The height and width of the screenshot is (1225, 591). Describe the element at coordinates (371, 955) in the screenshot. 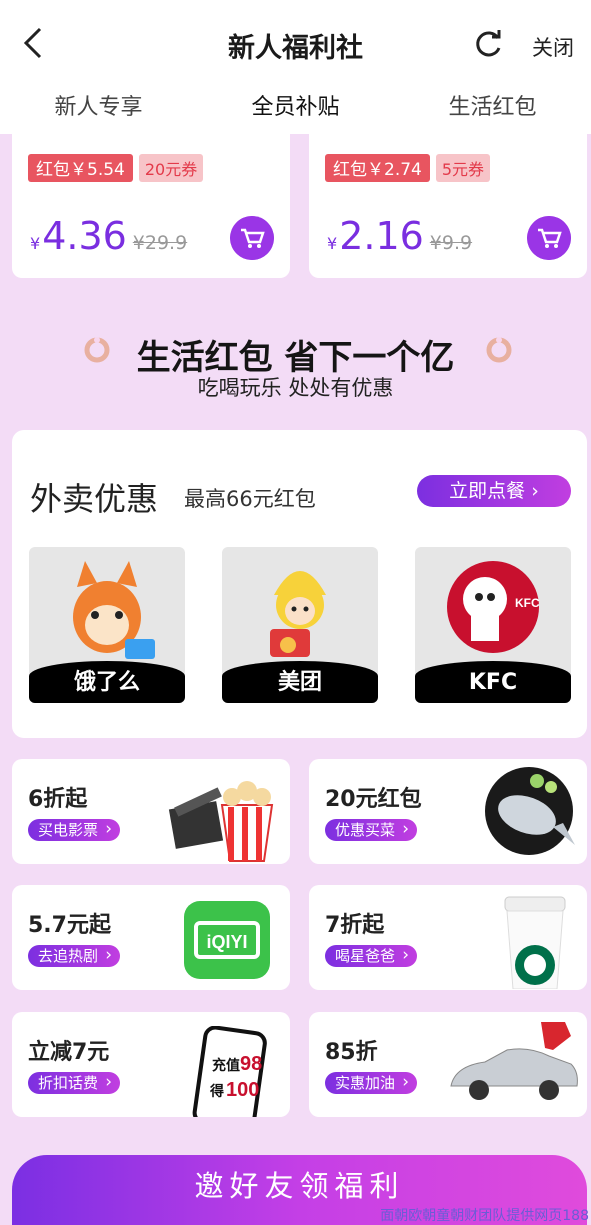

I see `deal-button: 喝星爸爸` at that location.